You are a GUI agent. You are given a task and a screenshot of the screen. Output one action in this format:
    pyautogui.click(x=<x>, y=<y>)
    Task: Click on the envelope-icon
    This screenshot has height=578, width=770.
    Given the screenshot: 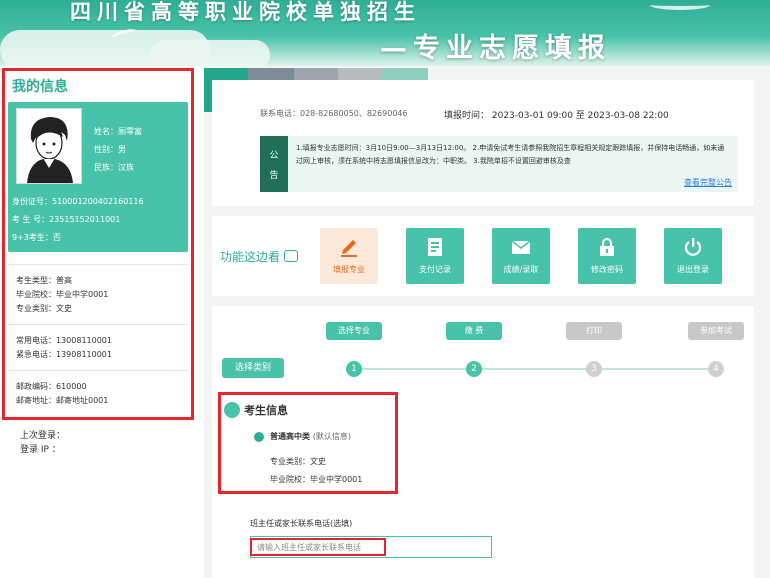 What is the action you would take?
    pyautogui.click(x=521, y=247)
    